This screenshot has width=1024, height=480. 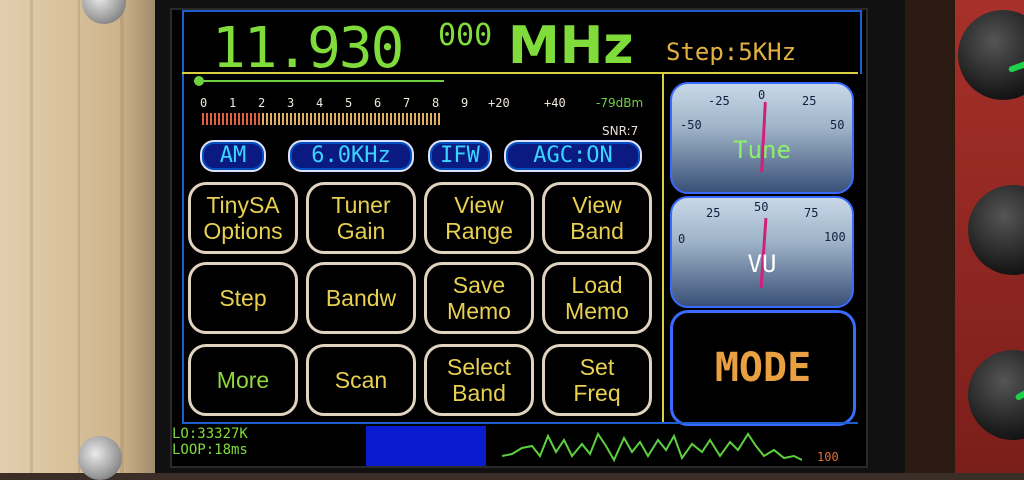 What do you see at coordinates (835, 237) in the screenshot?
I see `vu-scale: 100` at bounding box center [835, 237].